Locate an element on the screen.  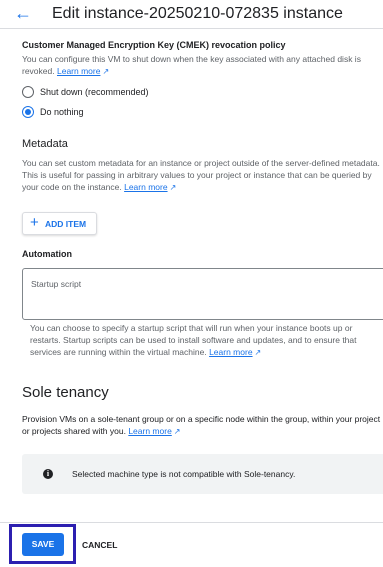
arrow-back-icon: ← is located at coordinates (24, 13).